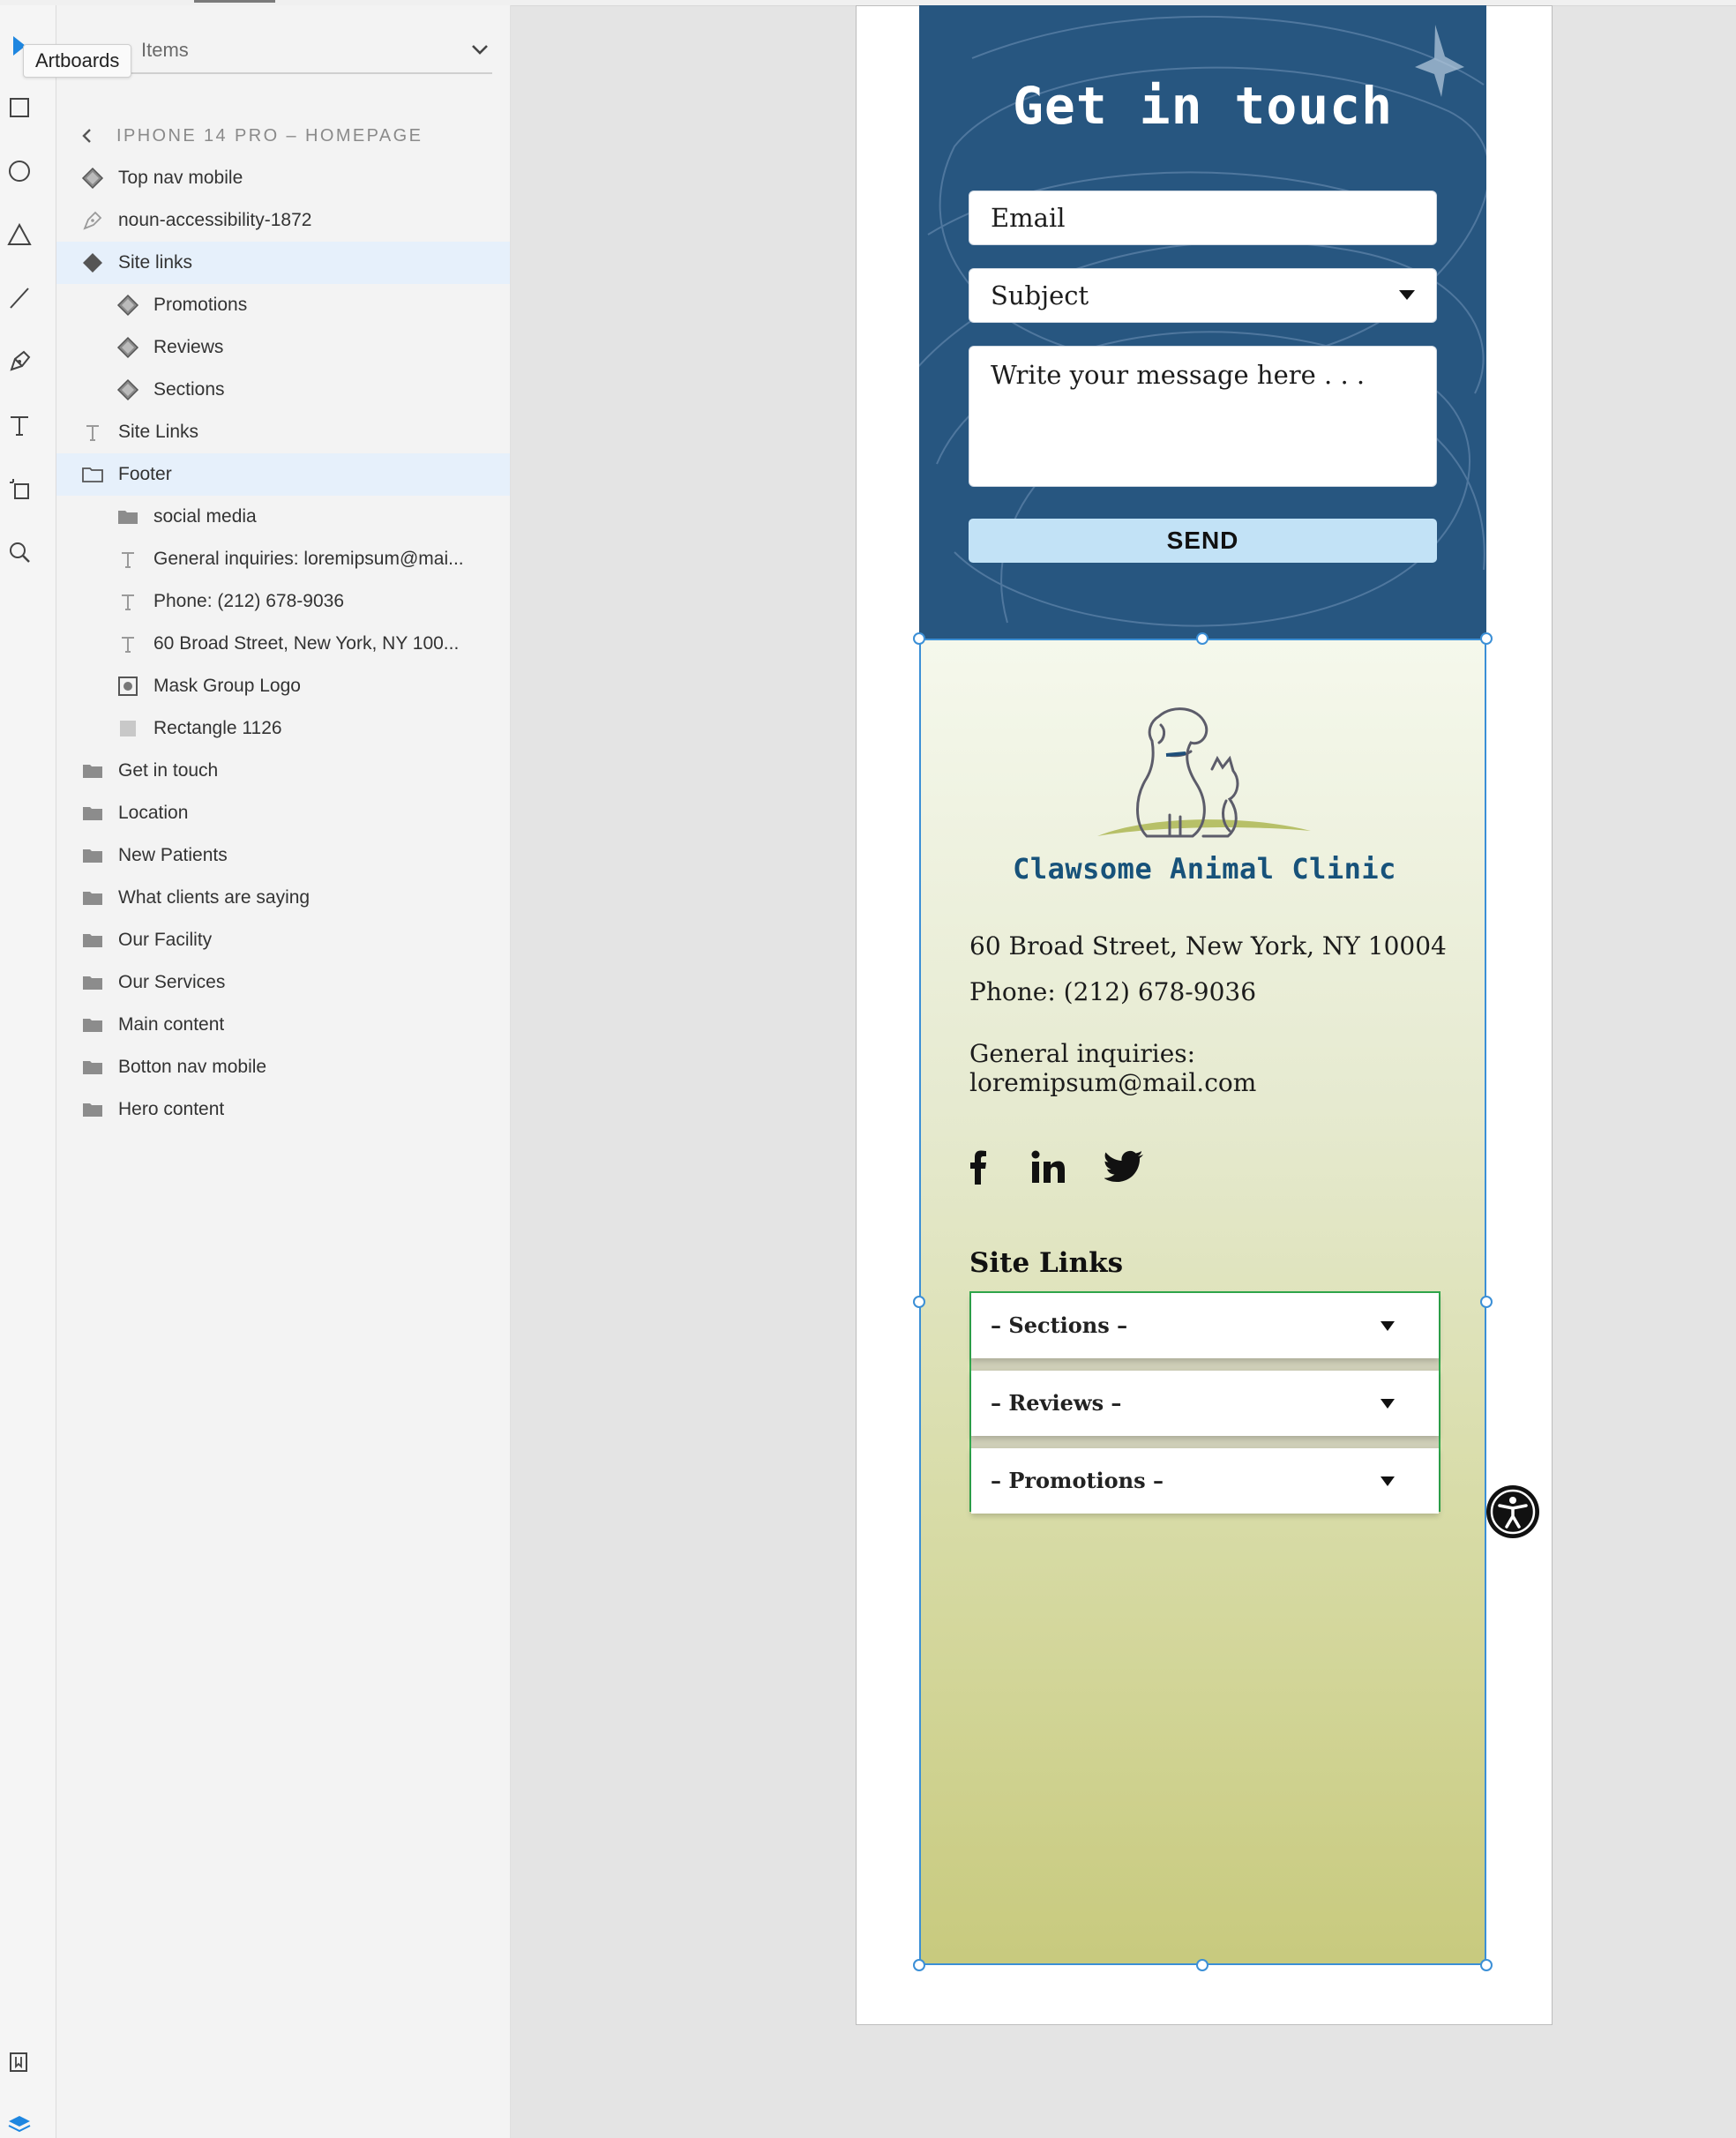 The image size is (1736, 2138). I want to click on reviews-dropdown: – Reviews –, so click(1205, 1403).